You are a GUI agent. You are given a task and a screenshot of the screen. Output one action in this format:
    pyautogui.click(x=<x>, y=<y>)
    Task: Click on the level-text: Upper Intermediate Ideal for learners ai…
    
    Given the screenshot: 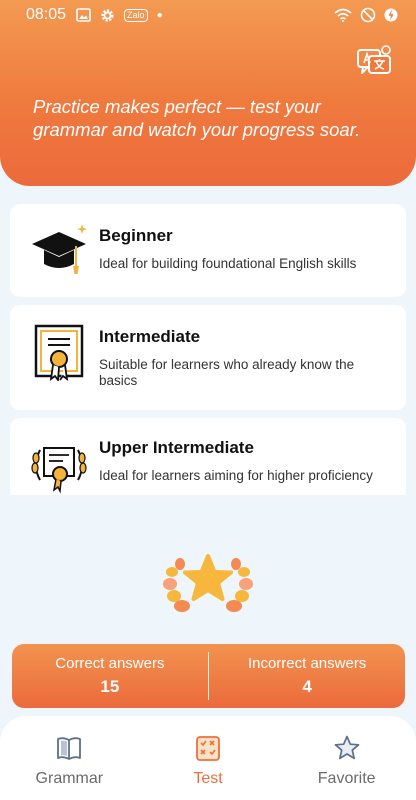 What is the action you would take?
    pyautogui.click(x=244, y=461)
    